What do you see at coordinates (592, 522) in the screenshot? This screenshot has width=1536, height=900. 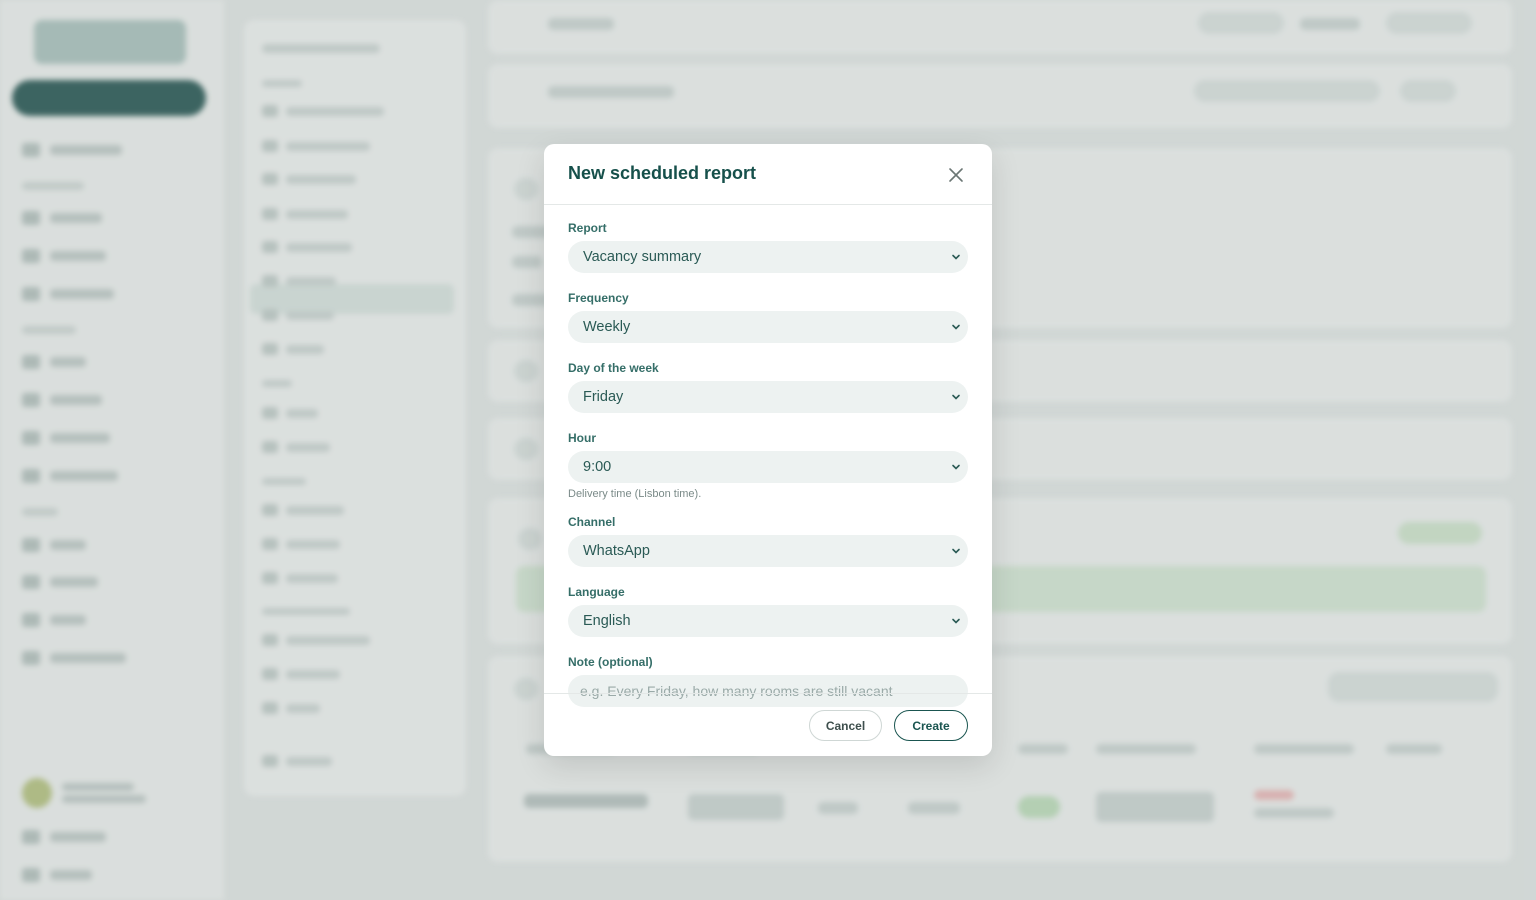 I see `channel-label: Channel` at bounding box center [592, 522].